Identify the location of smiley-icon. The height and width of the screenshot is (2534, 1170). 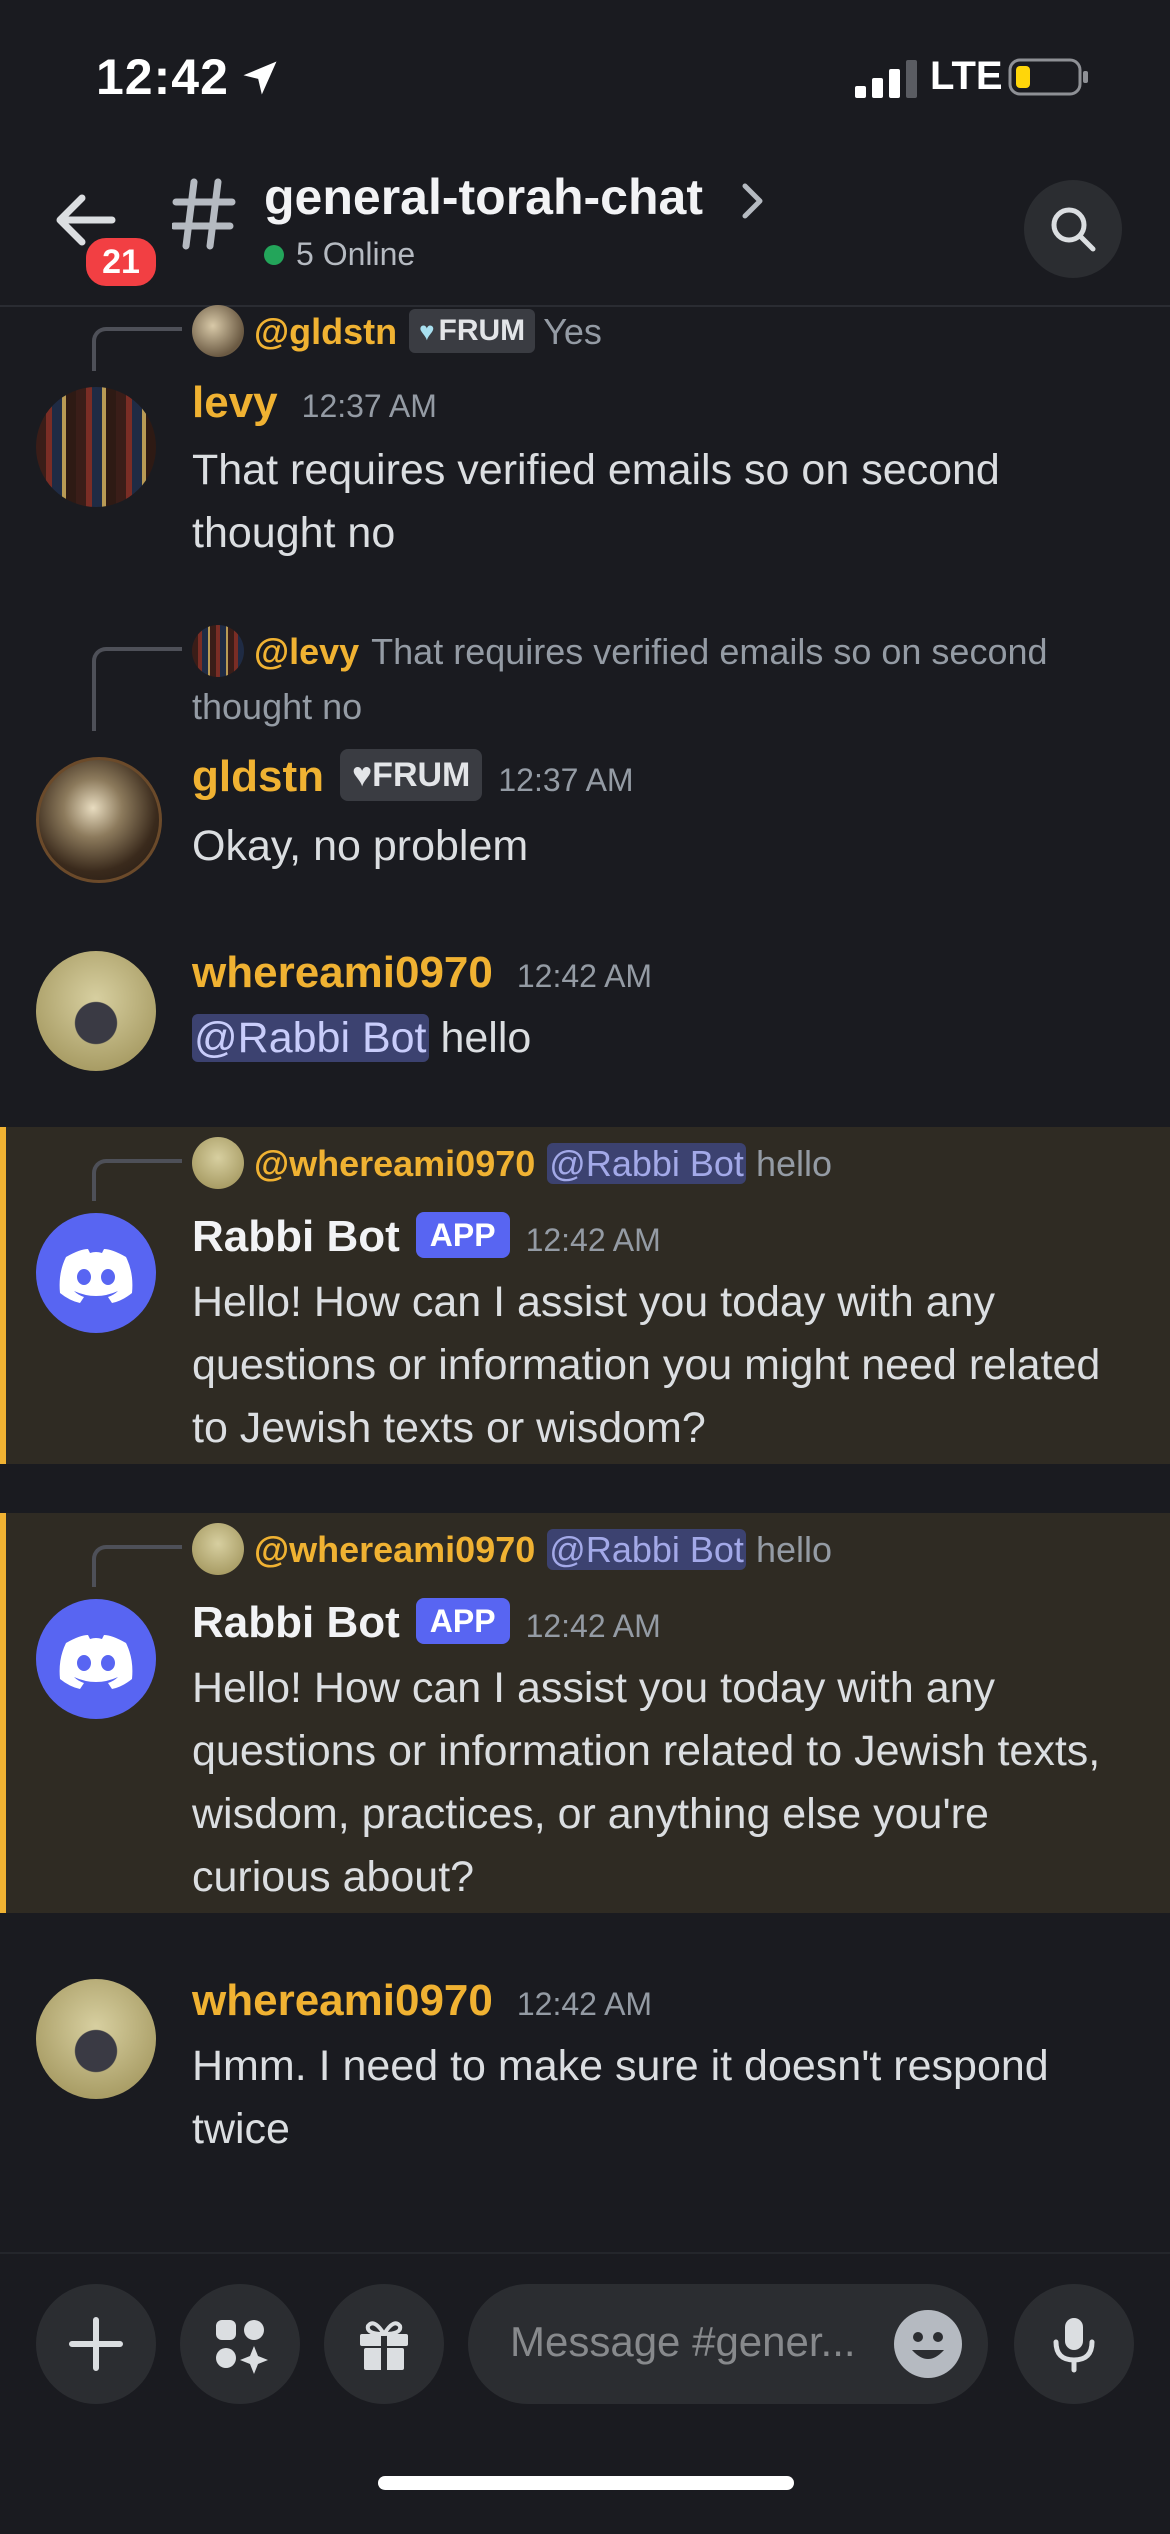
(928, 2345).